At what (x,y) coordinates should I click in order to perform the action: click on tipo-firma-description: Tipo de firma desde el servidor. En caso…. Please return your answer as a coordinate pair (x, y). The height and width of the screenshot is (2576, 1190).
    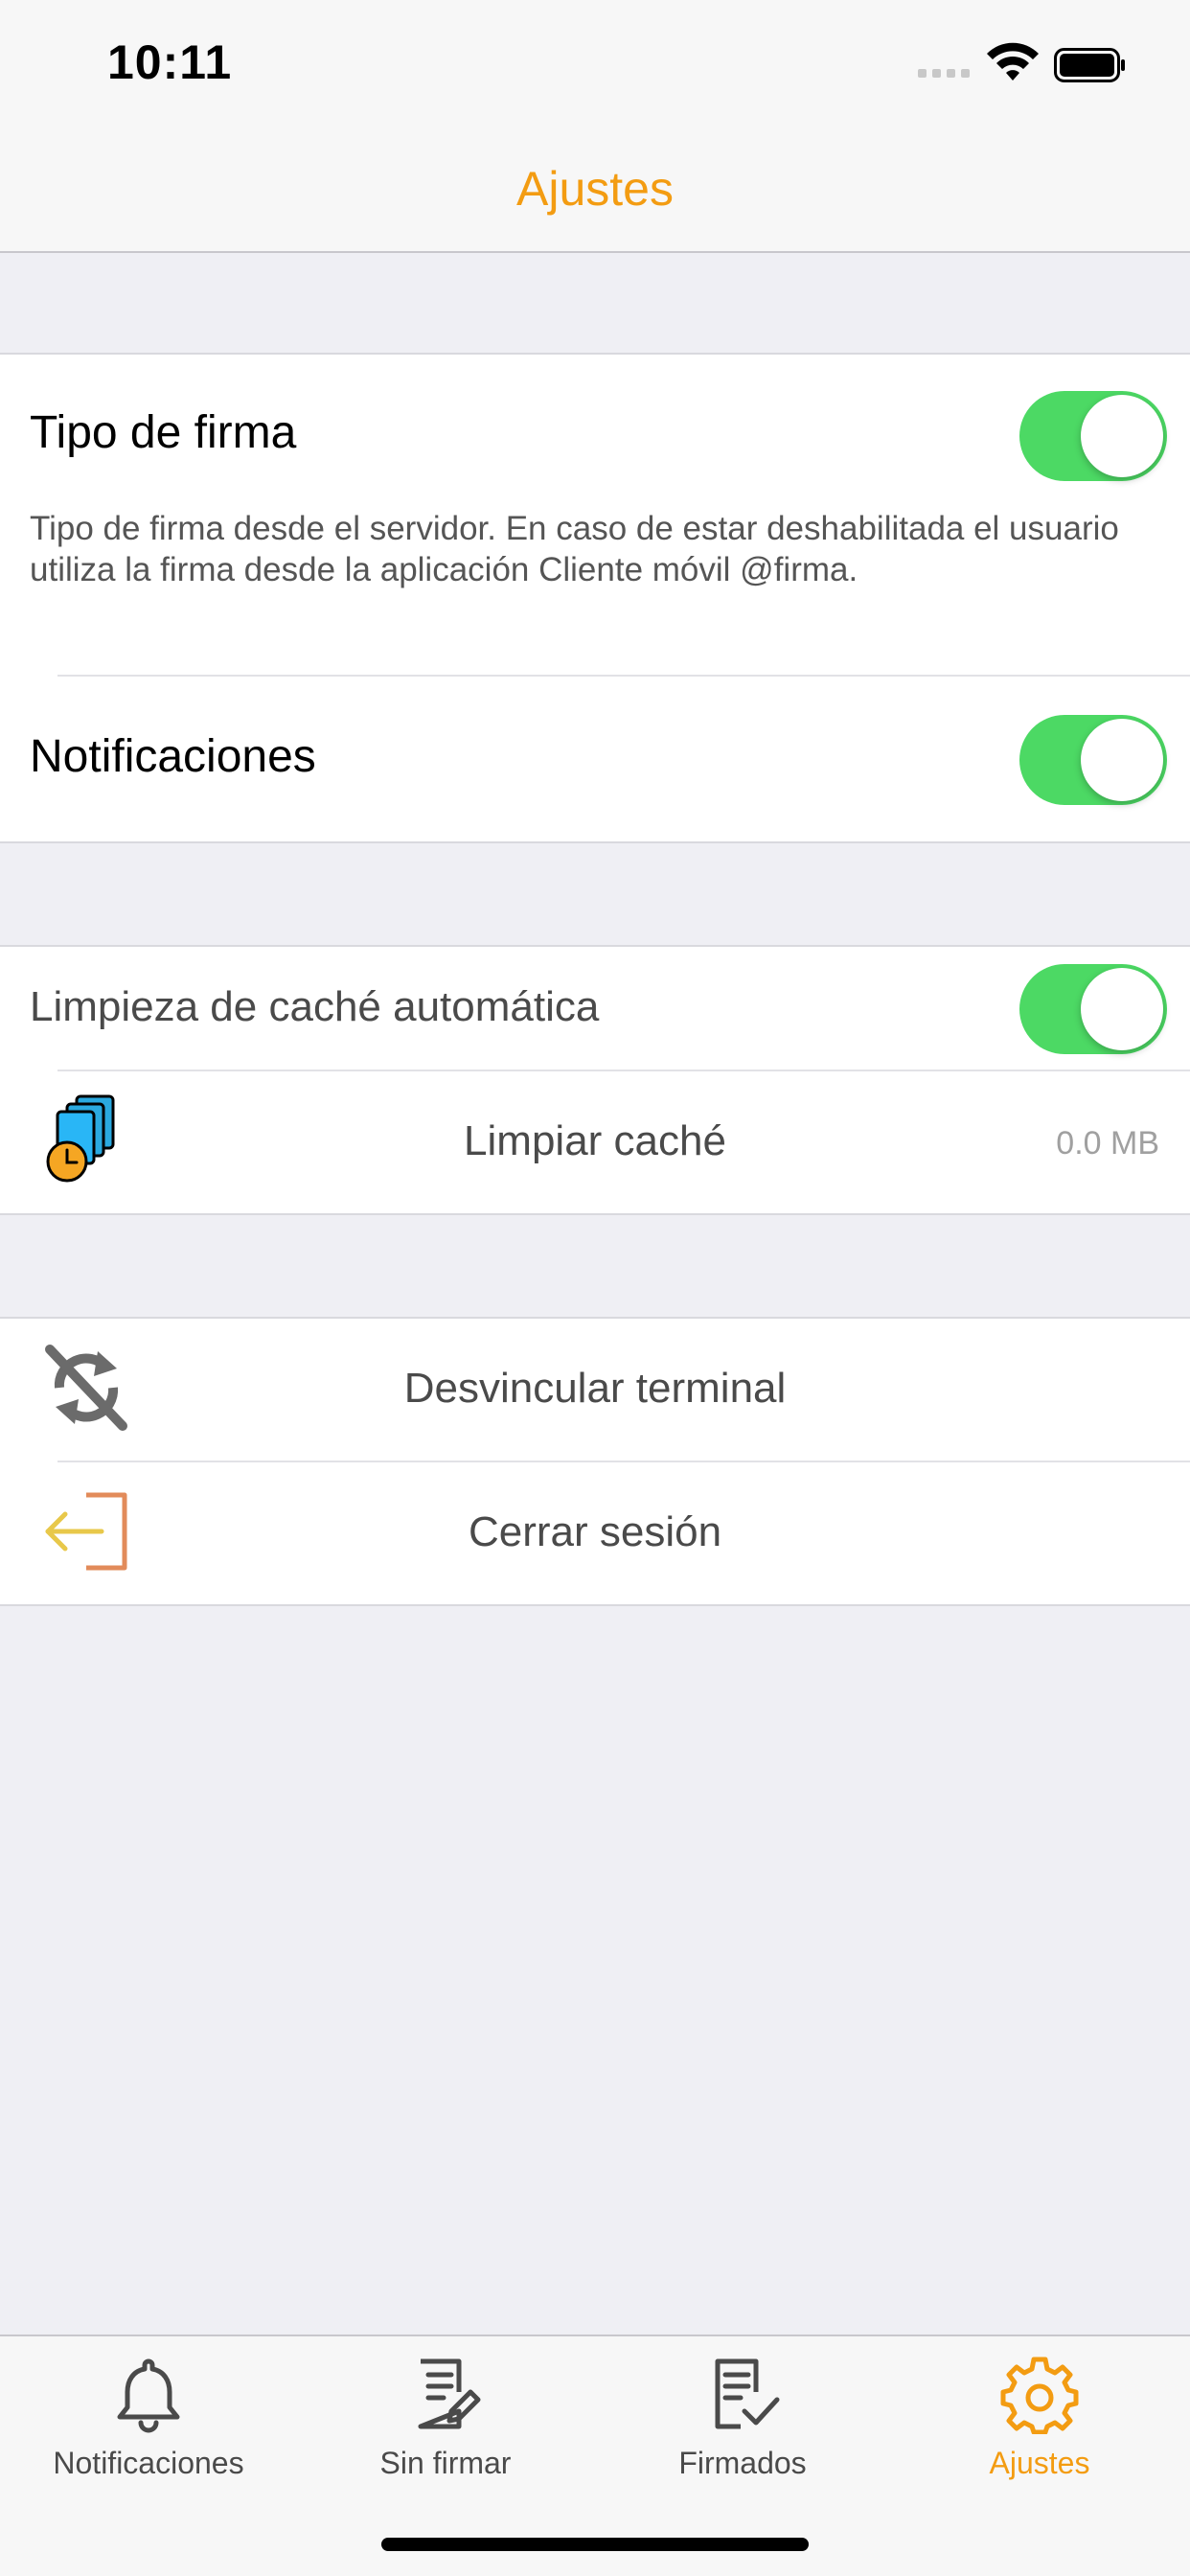
    Looking at the image, I should click on (574, 549).